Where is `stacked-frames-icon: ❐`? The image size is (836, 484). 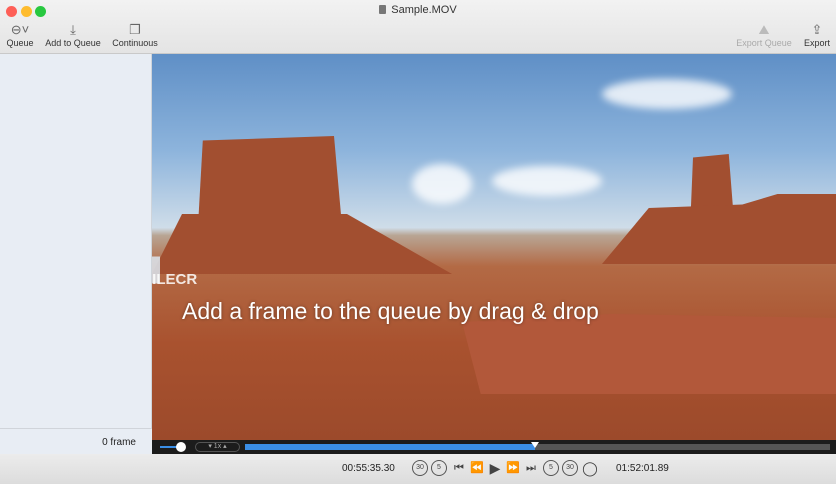
stacked-frames-icon: ❐ is located at coordinates (135, 29).